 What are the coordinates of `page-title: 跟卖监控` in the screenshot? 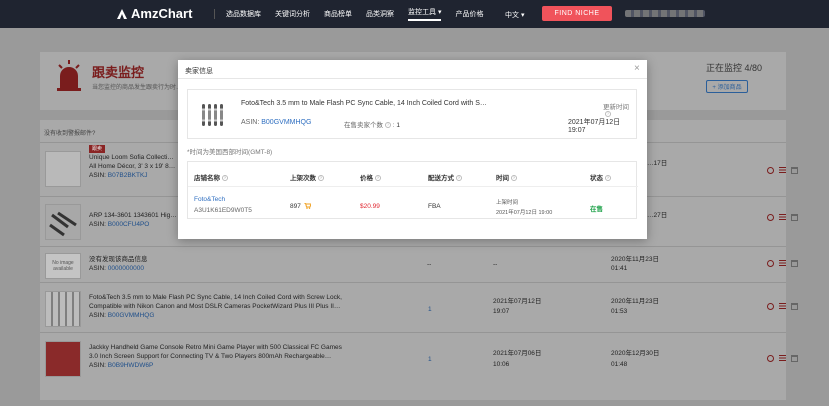 It's located at (118, 72).